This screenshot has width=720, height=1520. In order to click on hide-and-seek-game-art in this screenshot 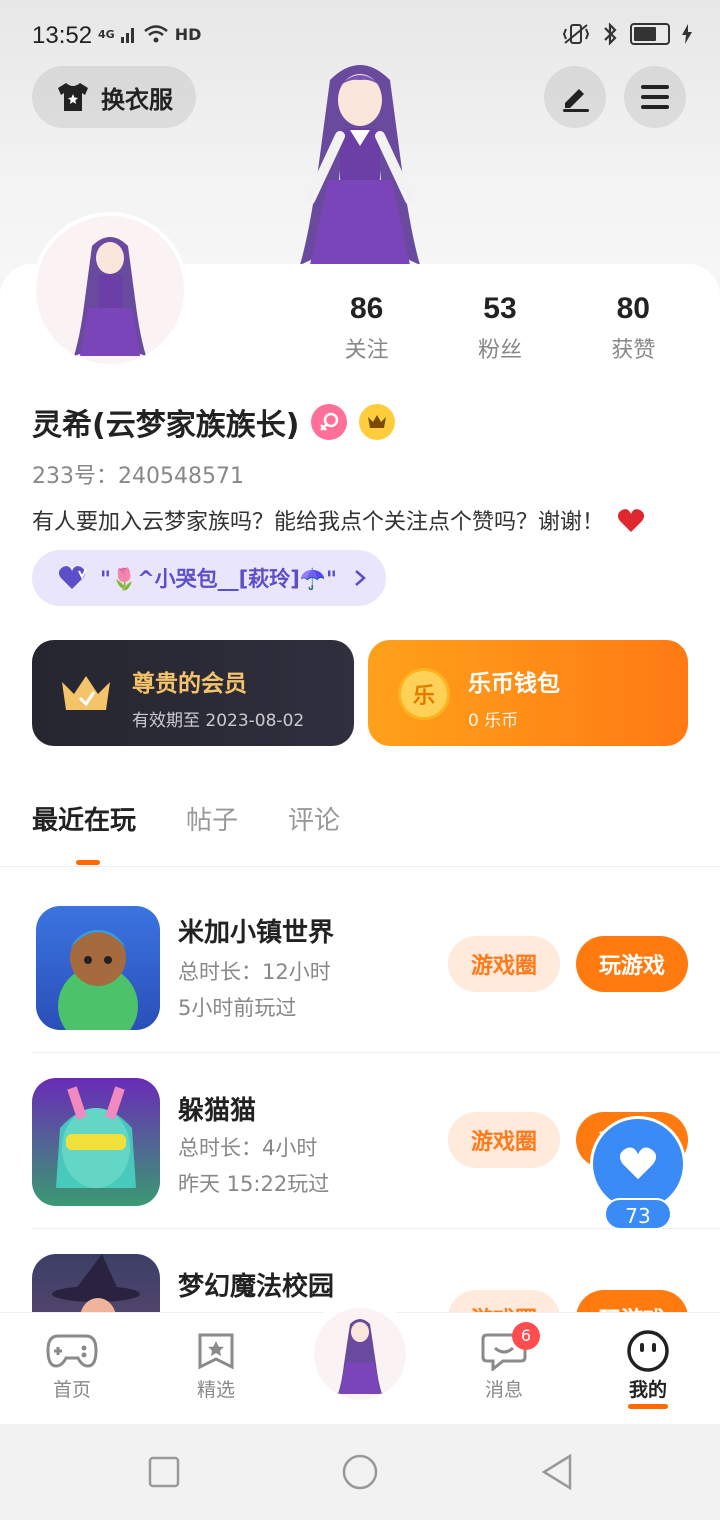, I will do `click(96, 1137)`.